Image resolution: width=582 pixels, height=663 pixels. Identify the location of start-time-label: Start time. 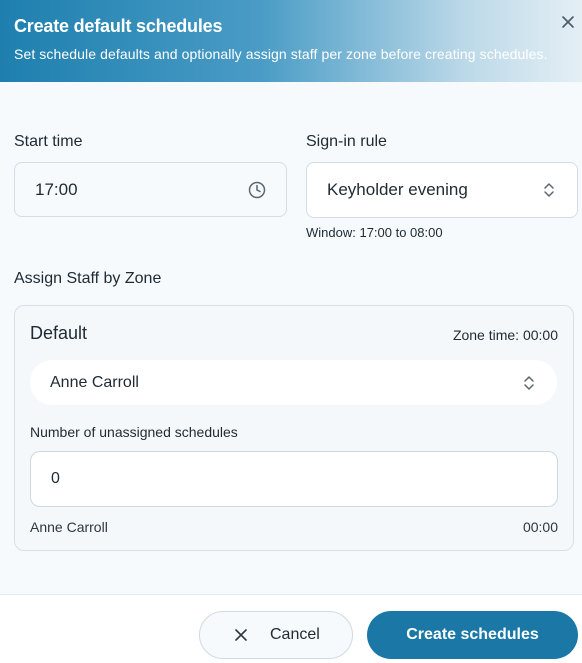
(48, 141).